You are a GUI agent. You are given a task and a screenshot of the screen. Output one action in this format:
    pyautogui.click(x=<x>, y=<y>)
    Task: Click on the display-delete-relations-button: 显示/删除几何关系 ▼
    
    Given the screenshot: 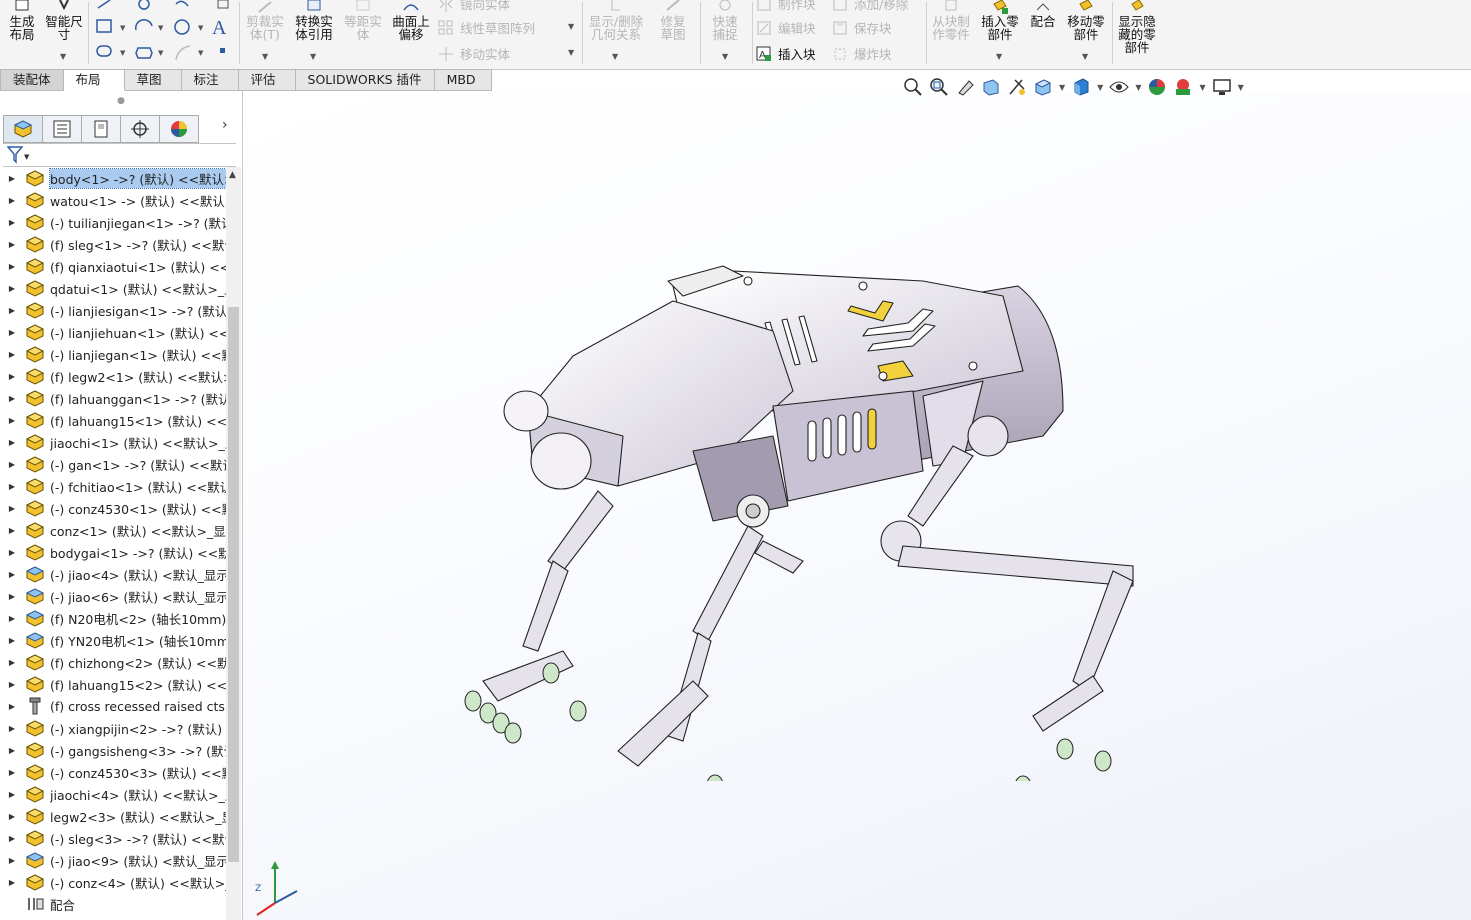 What is the action you would take?
    pyautogui.click(x=616, y=30)
    